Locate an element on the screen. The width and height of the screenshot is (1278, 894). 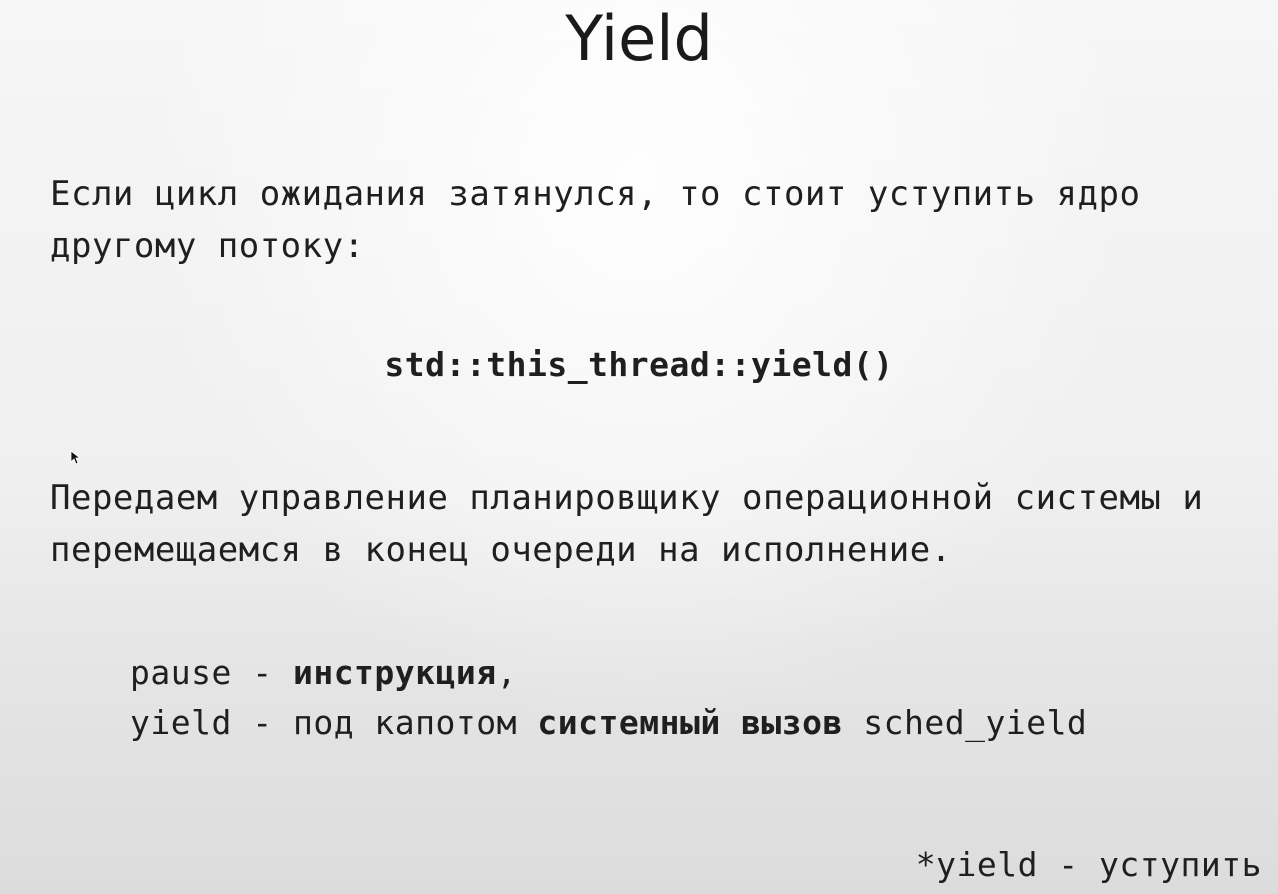
note-pause: pause - инструкция, is located at coordinates (608, 673).